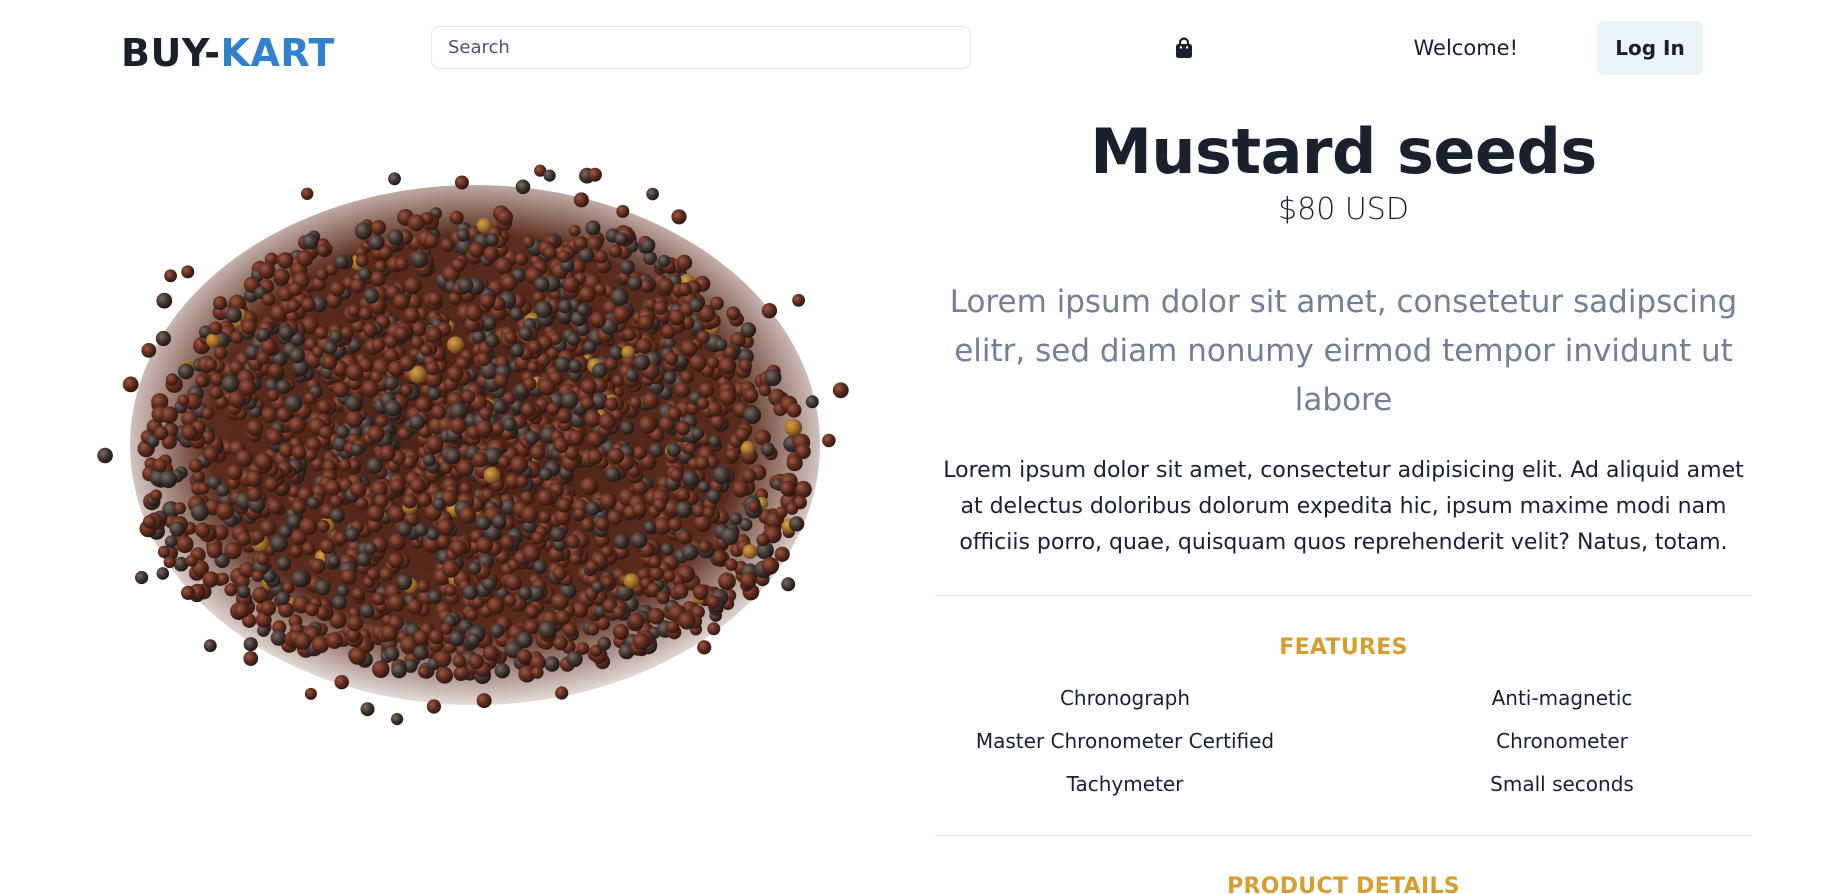 The image size is (1824, 894). Describe the element at coordinates (1562, 698) in the screenshot. I see `feature-item: Anti-magnetic` at that location.